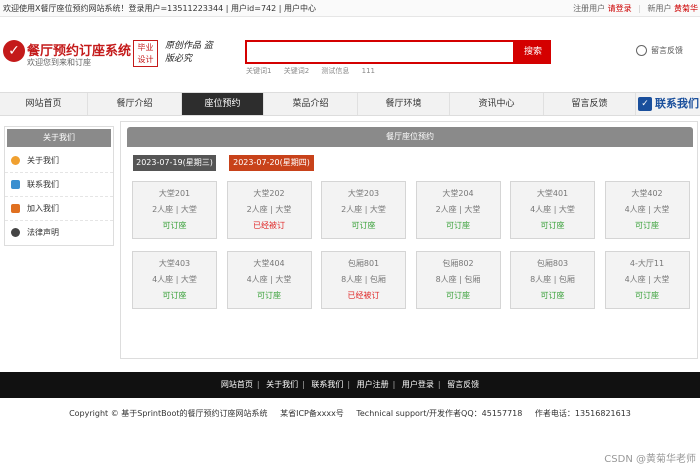 The image size is (700, 470). I want to click on sidebar-title: 关于我们, so click(59, 138).